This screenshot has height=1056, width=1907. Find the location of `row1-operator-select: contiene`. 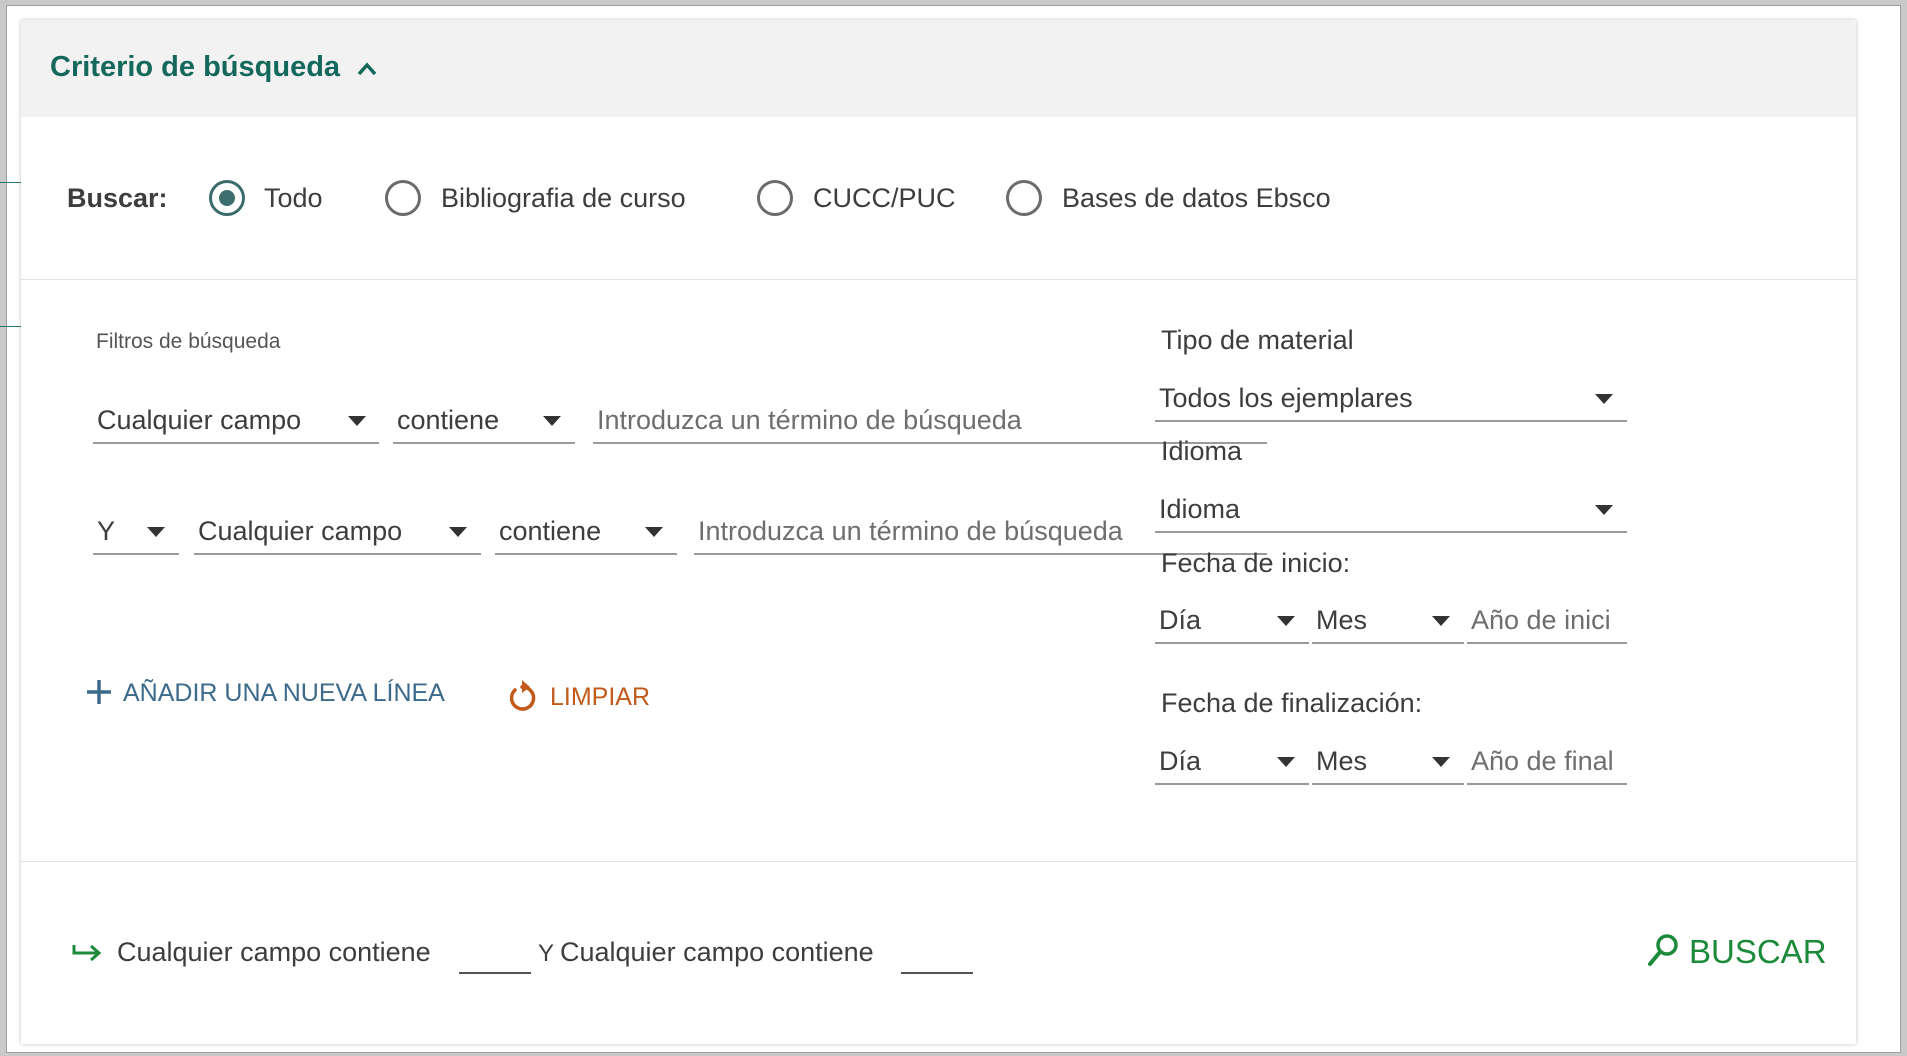

row1-operator-select: contiene is located at coordinates (484, 421).